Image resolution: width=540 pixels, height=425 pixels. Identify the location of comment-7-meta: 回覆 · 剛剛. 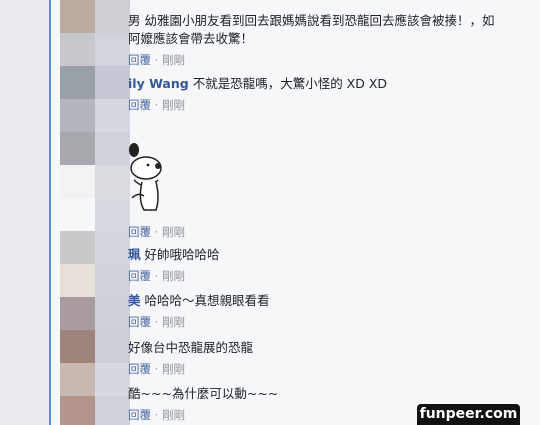
(156, 415).